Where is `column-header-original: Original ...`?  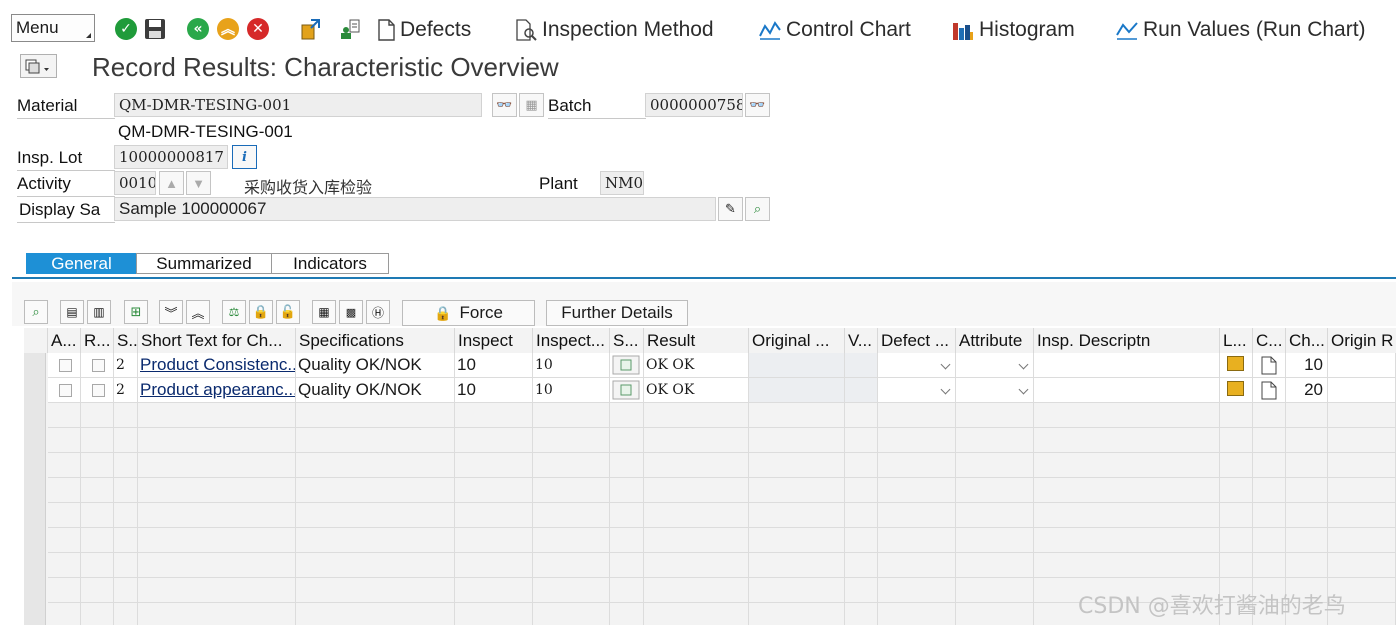
column-header-original: Original ... is located at coordinates (797, 340).